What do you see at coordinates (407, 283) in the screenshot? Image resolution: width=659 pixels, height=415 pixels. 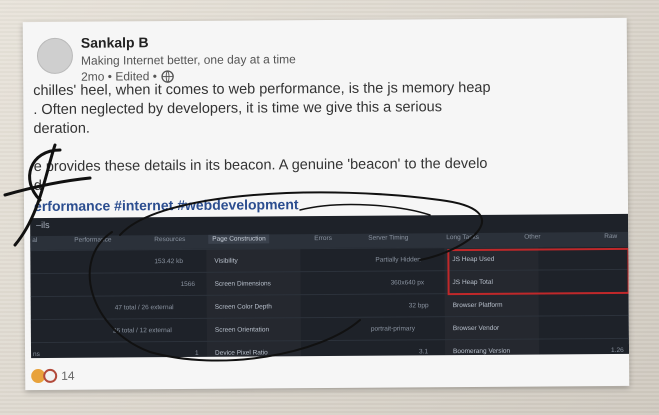 I see `screenshot-cell: 360x640 px` at bounding box center [407, 283].